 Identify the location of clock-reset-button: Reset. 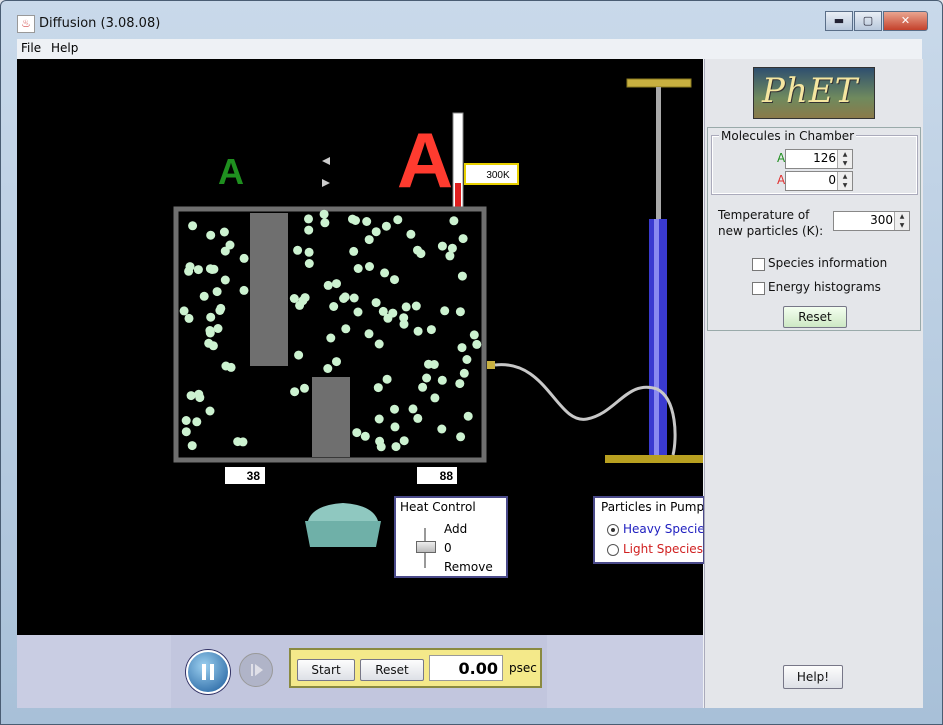
(392, 670).